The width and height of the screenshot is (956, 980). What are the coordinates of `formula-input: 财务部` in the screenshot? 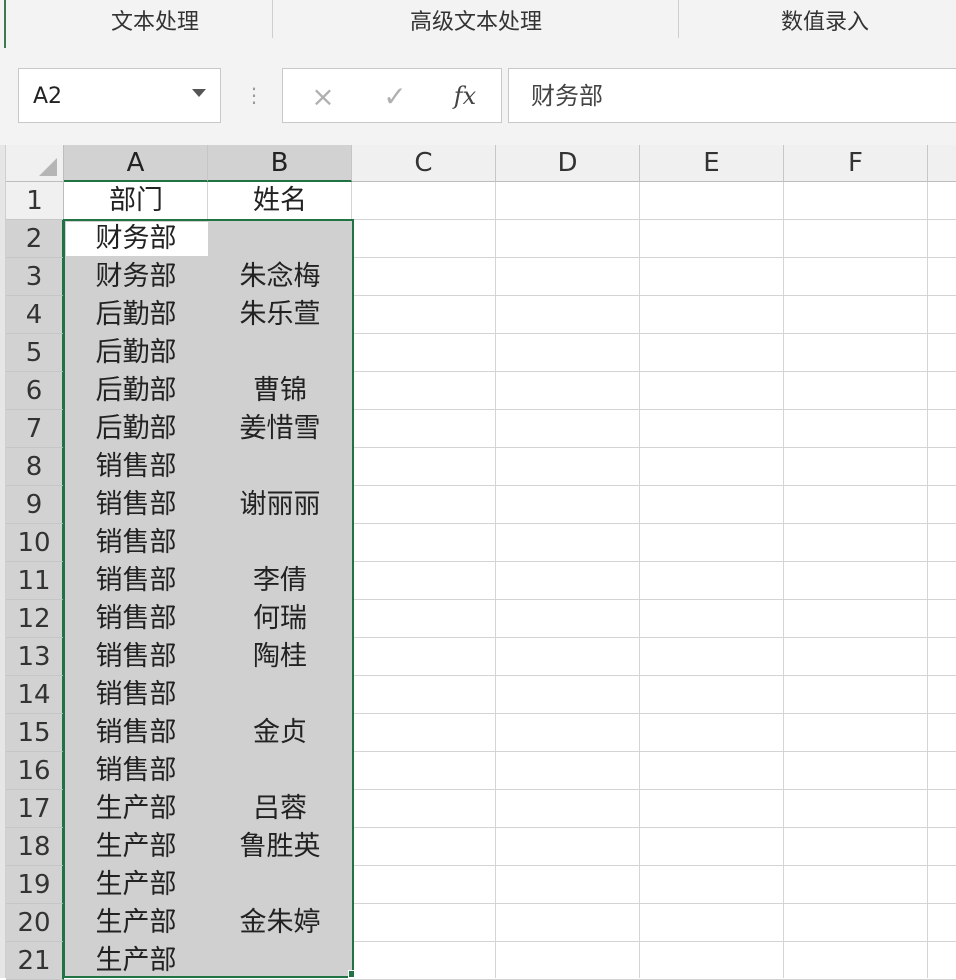 It's located at (732, 95).